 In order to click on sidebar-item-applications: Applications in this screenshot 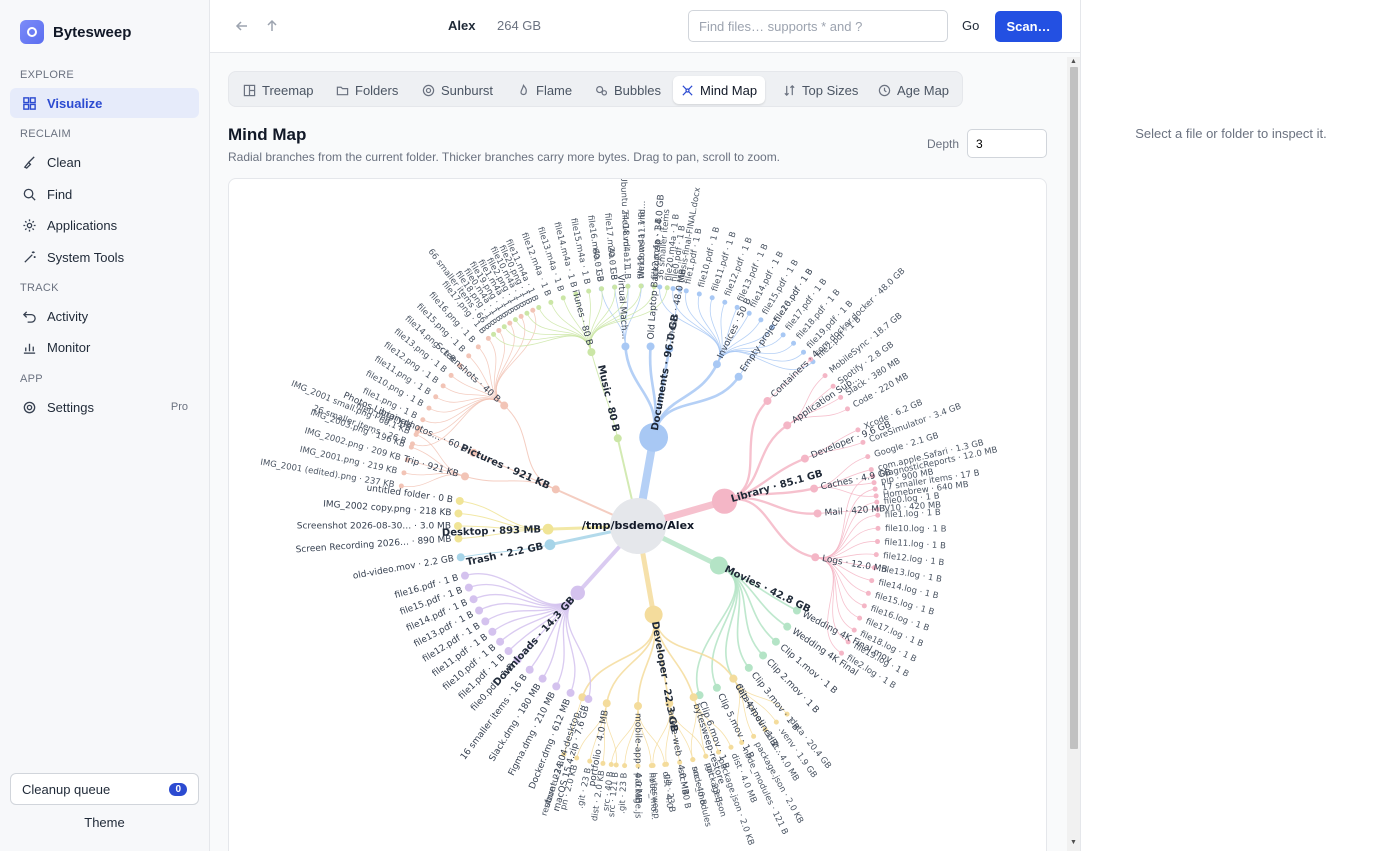, I will do `click(104, 225)`.